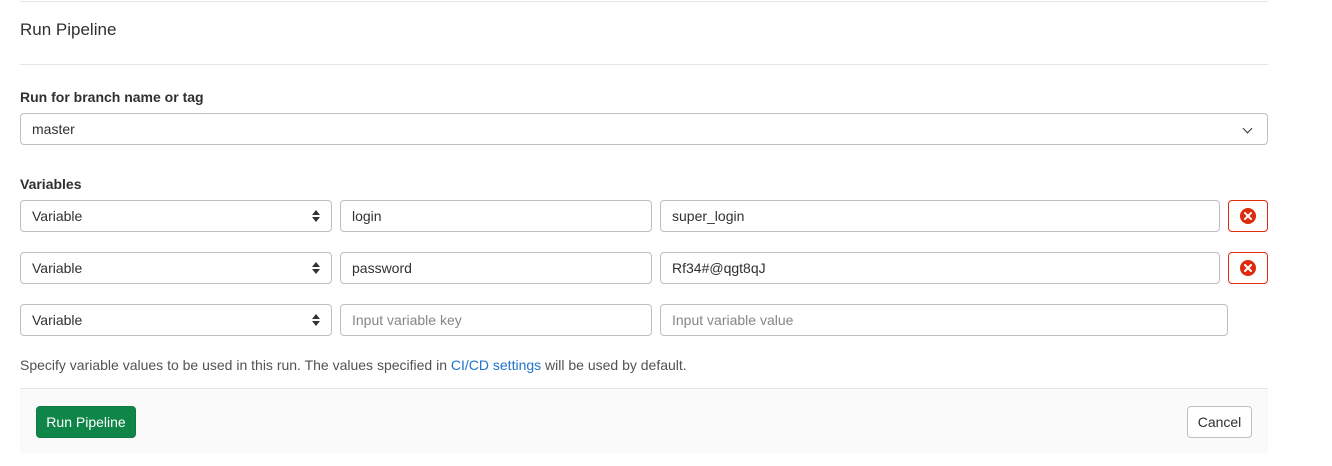 The width and height of the screenshot is (1332, 466). I want to click on variable-value-input: Input variable value, so click(944, 320).